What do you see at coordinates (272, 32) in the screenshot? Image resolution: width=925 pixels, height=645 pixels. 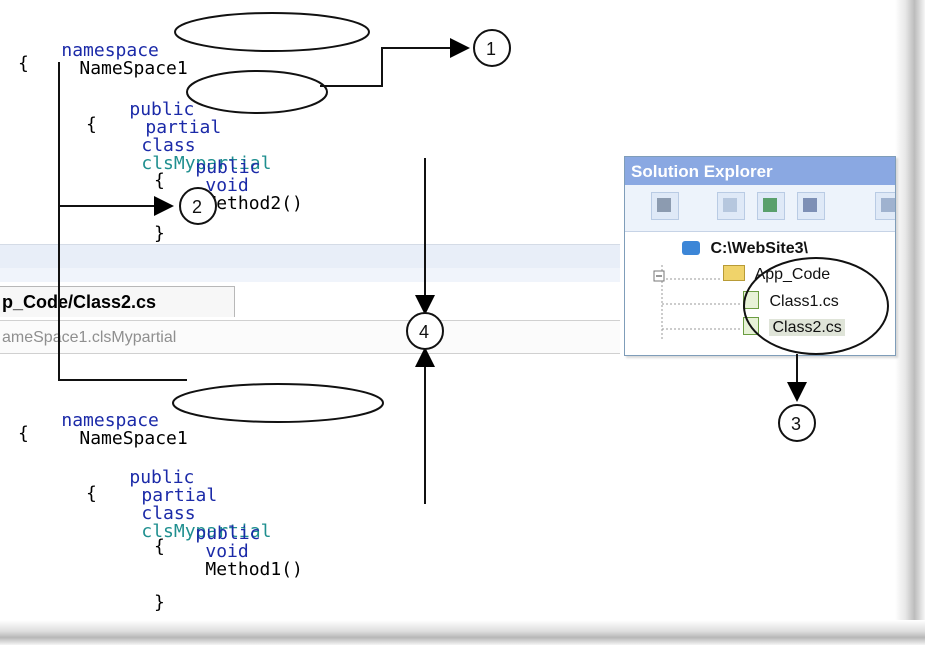 I see `namespace-top-oval` at bounding box center [272, 32].